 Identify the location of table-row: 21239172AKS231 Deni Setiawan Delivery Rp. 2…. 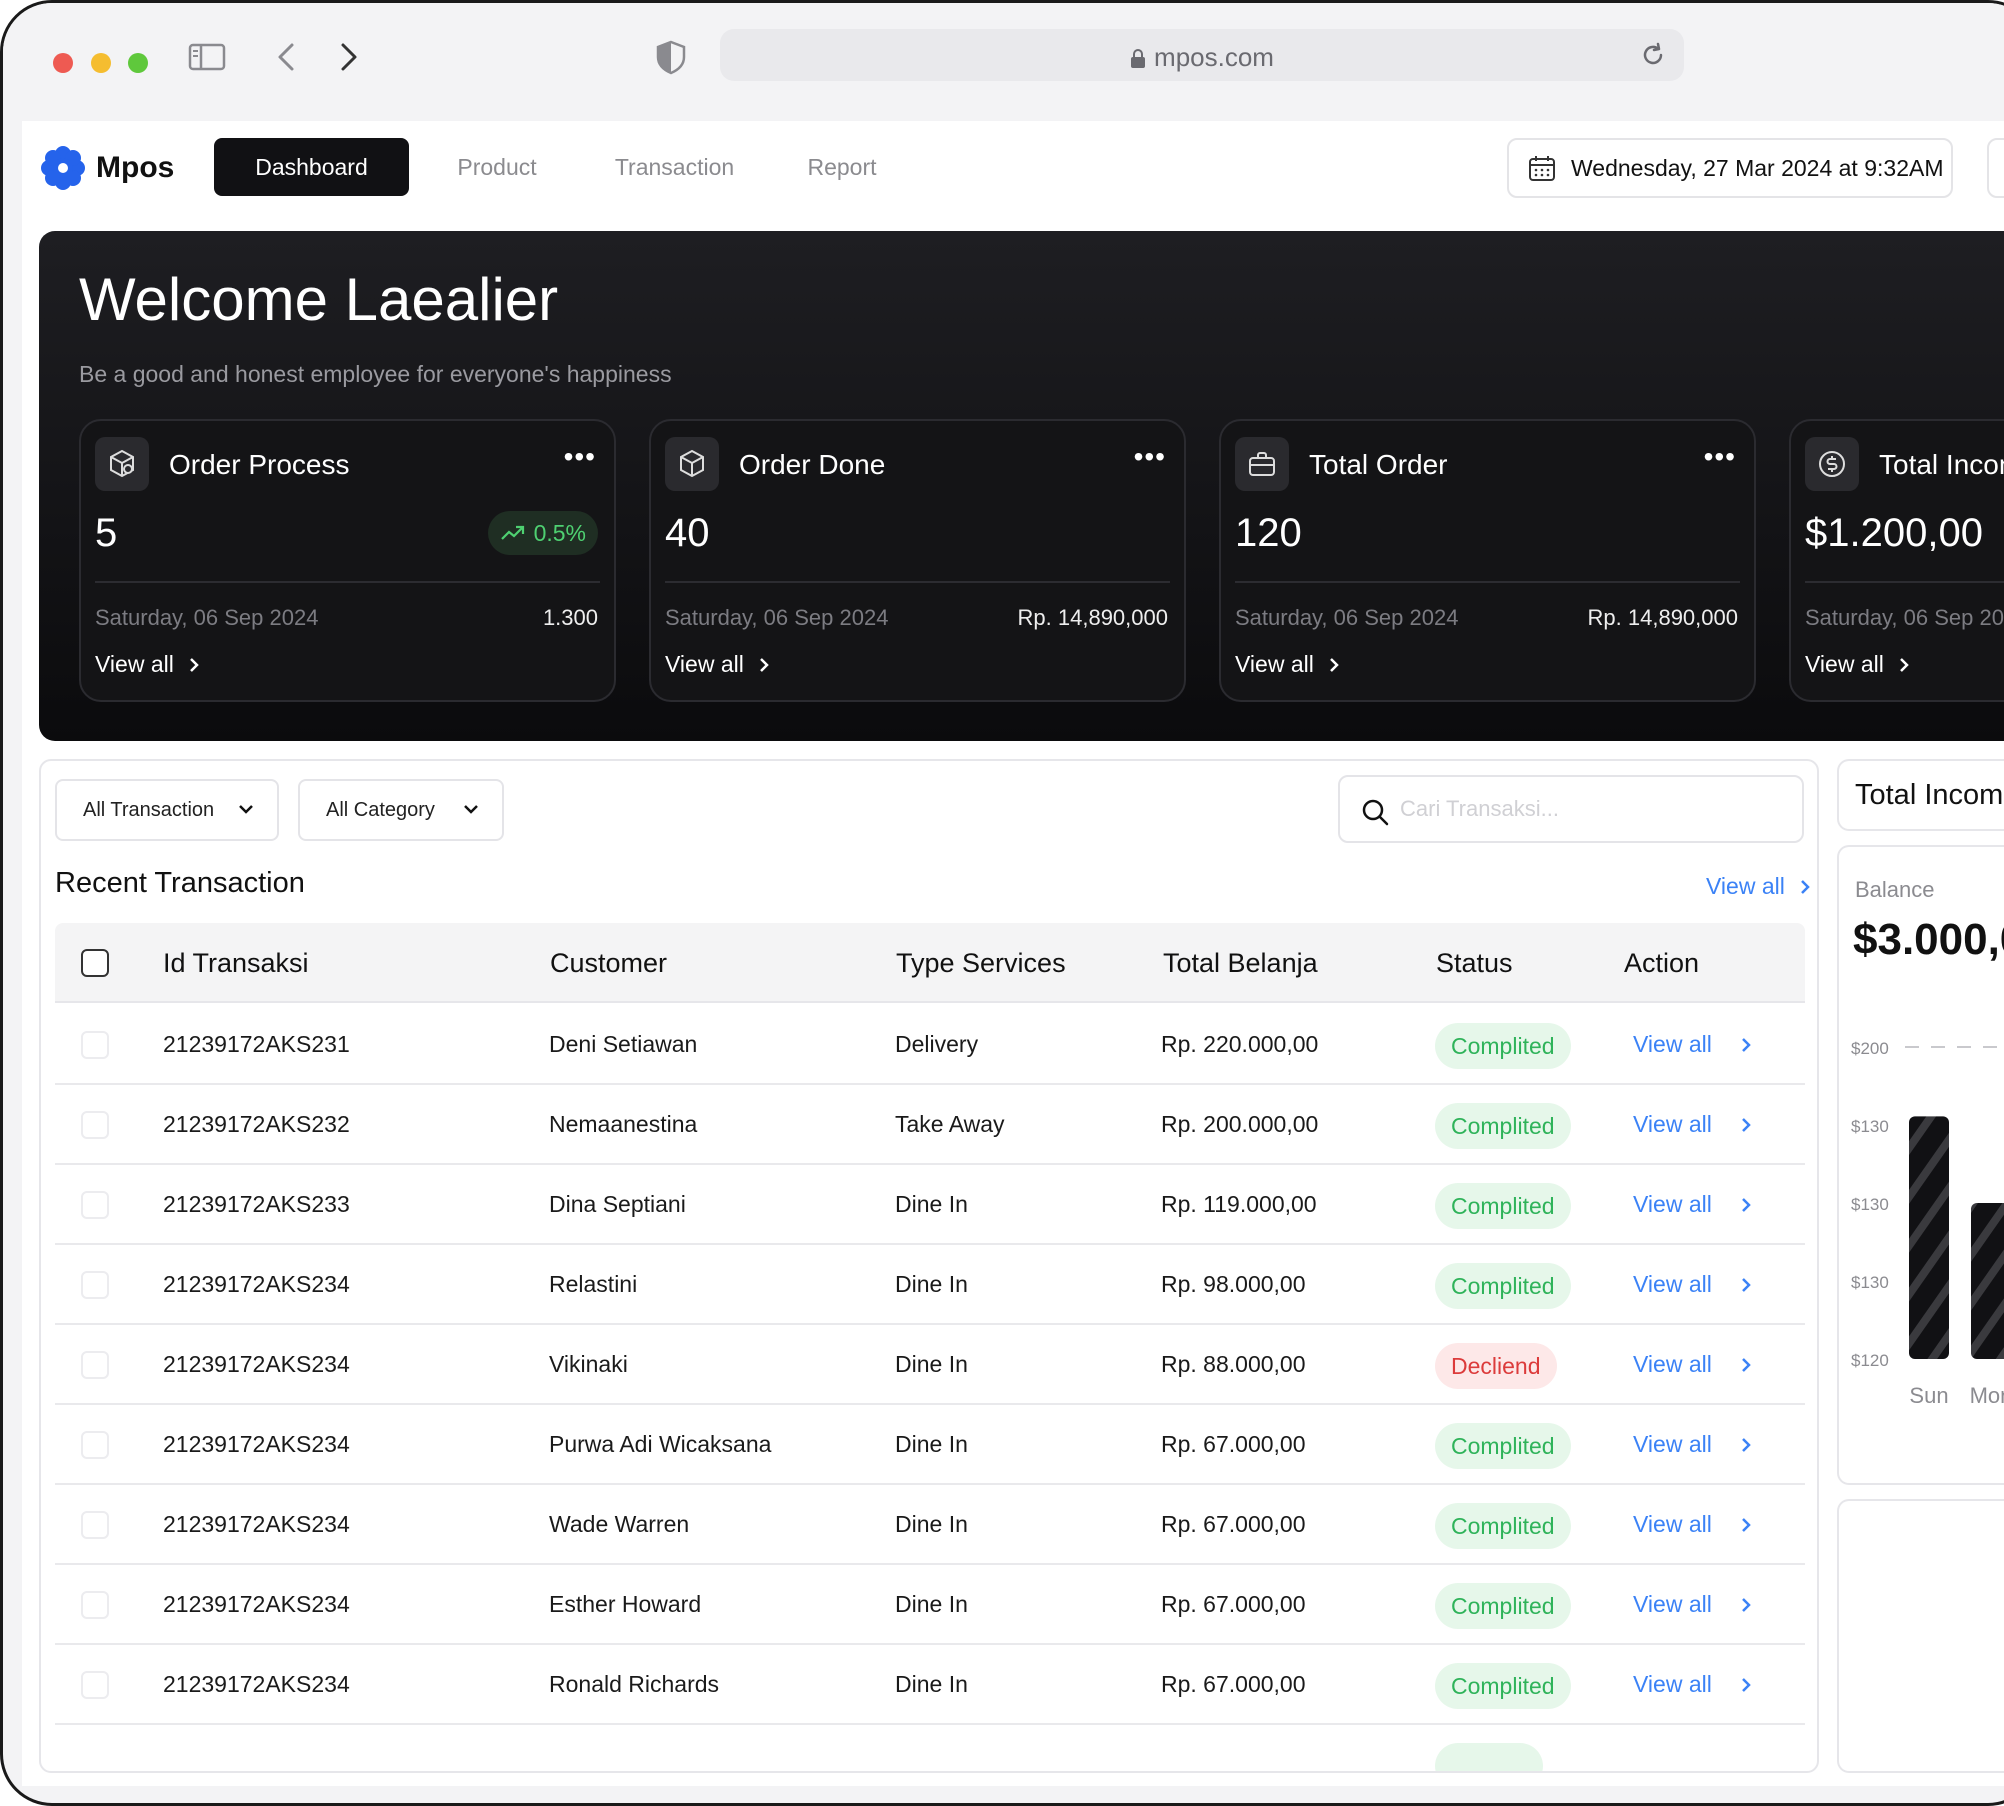
(930, 1045).